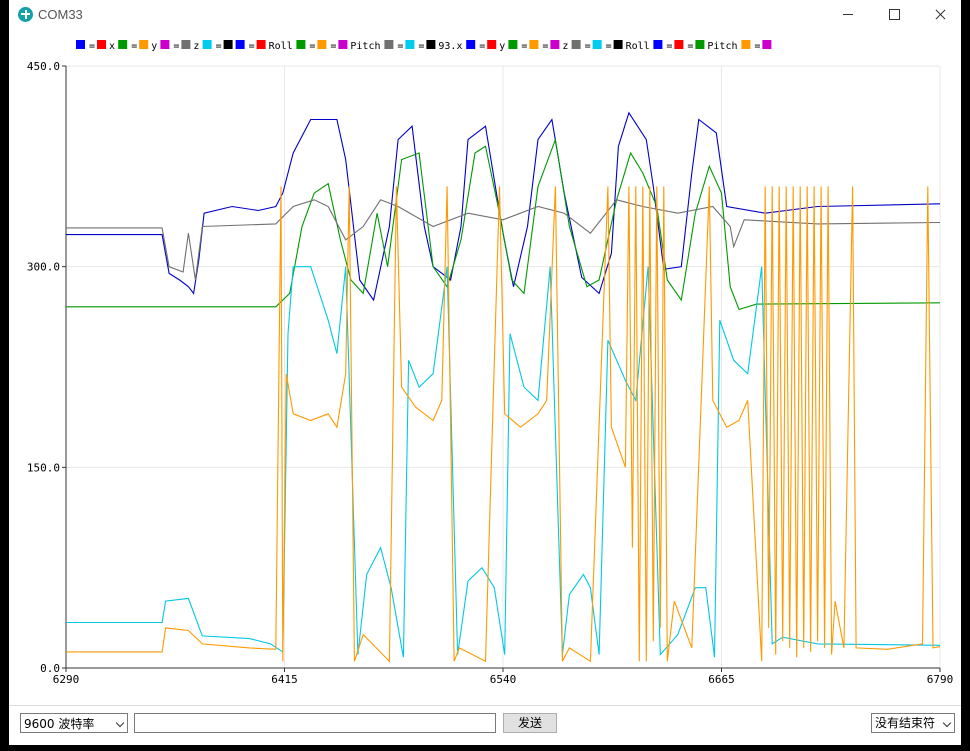 The width and height of the screenshot is (970, 751). I want to click on baud-rate-value: 9600 波特率, so click(59, 724).